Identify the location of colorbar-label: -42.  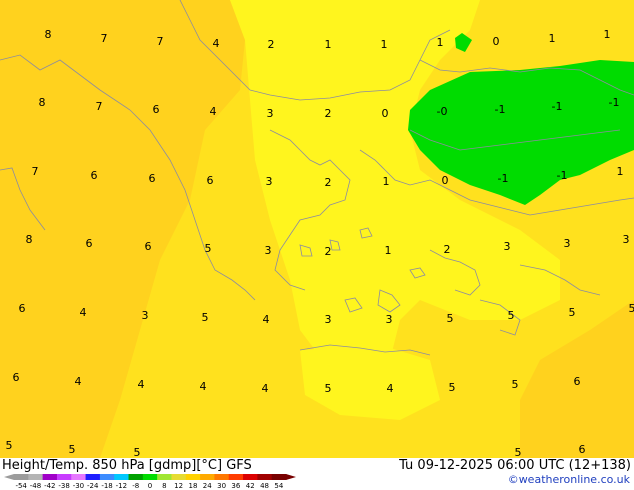
(49, 486).